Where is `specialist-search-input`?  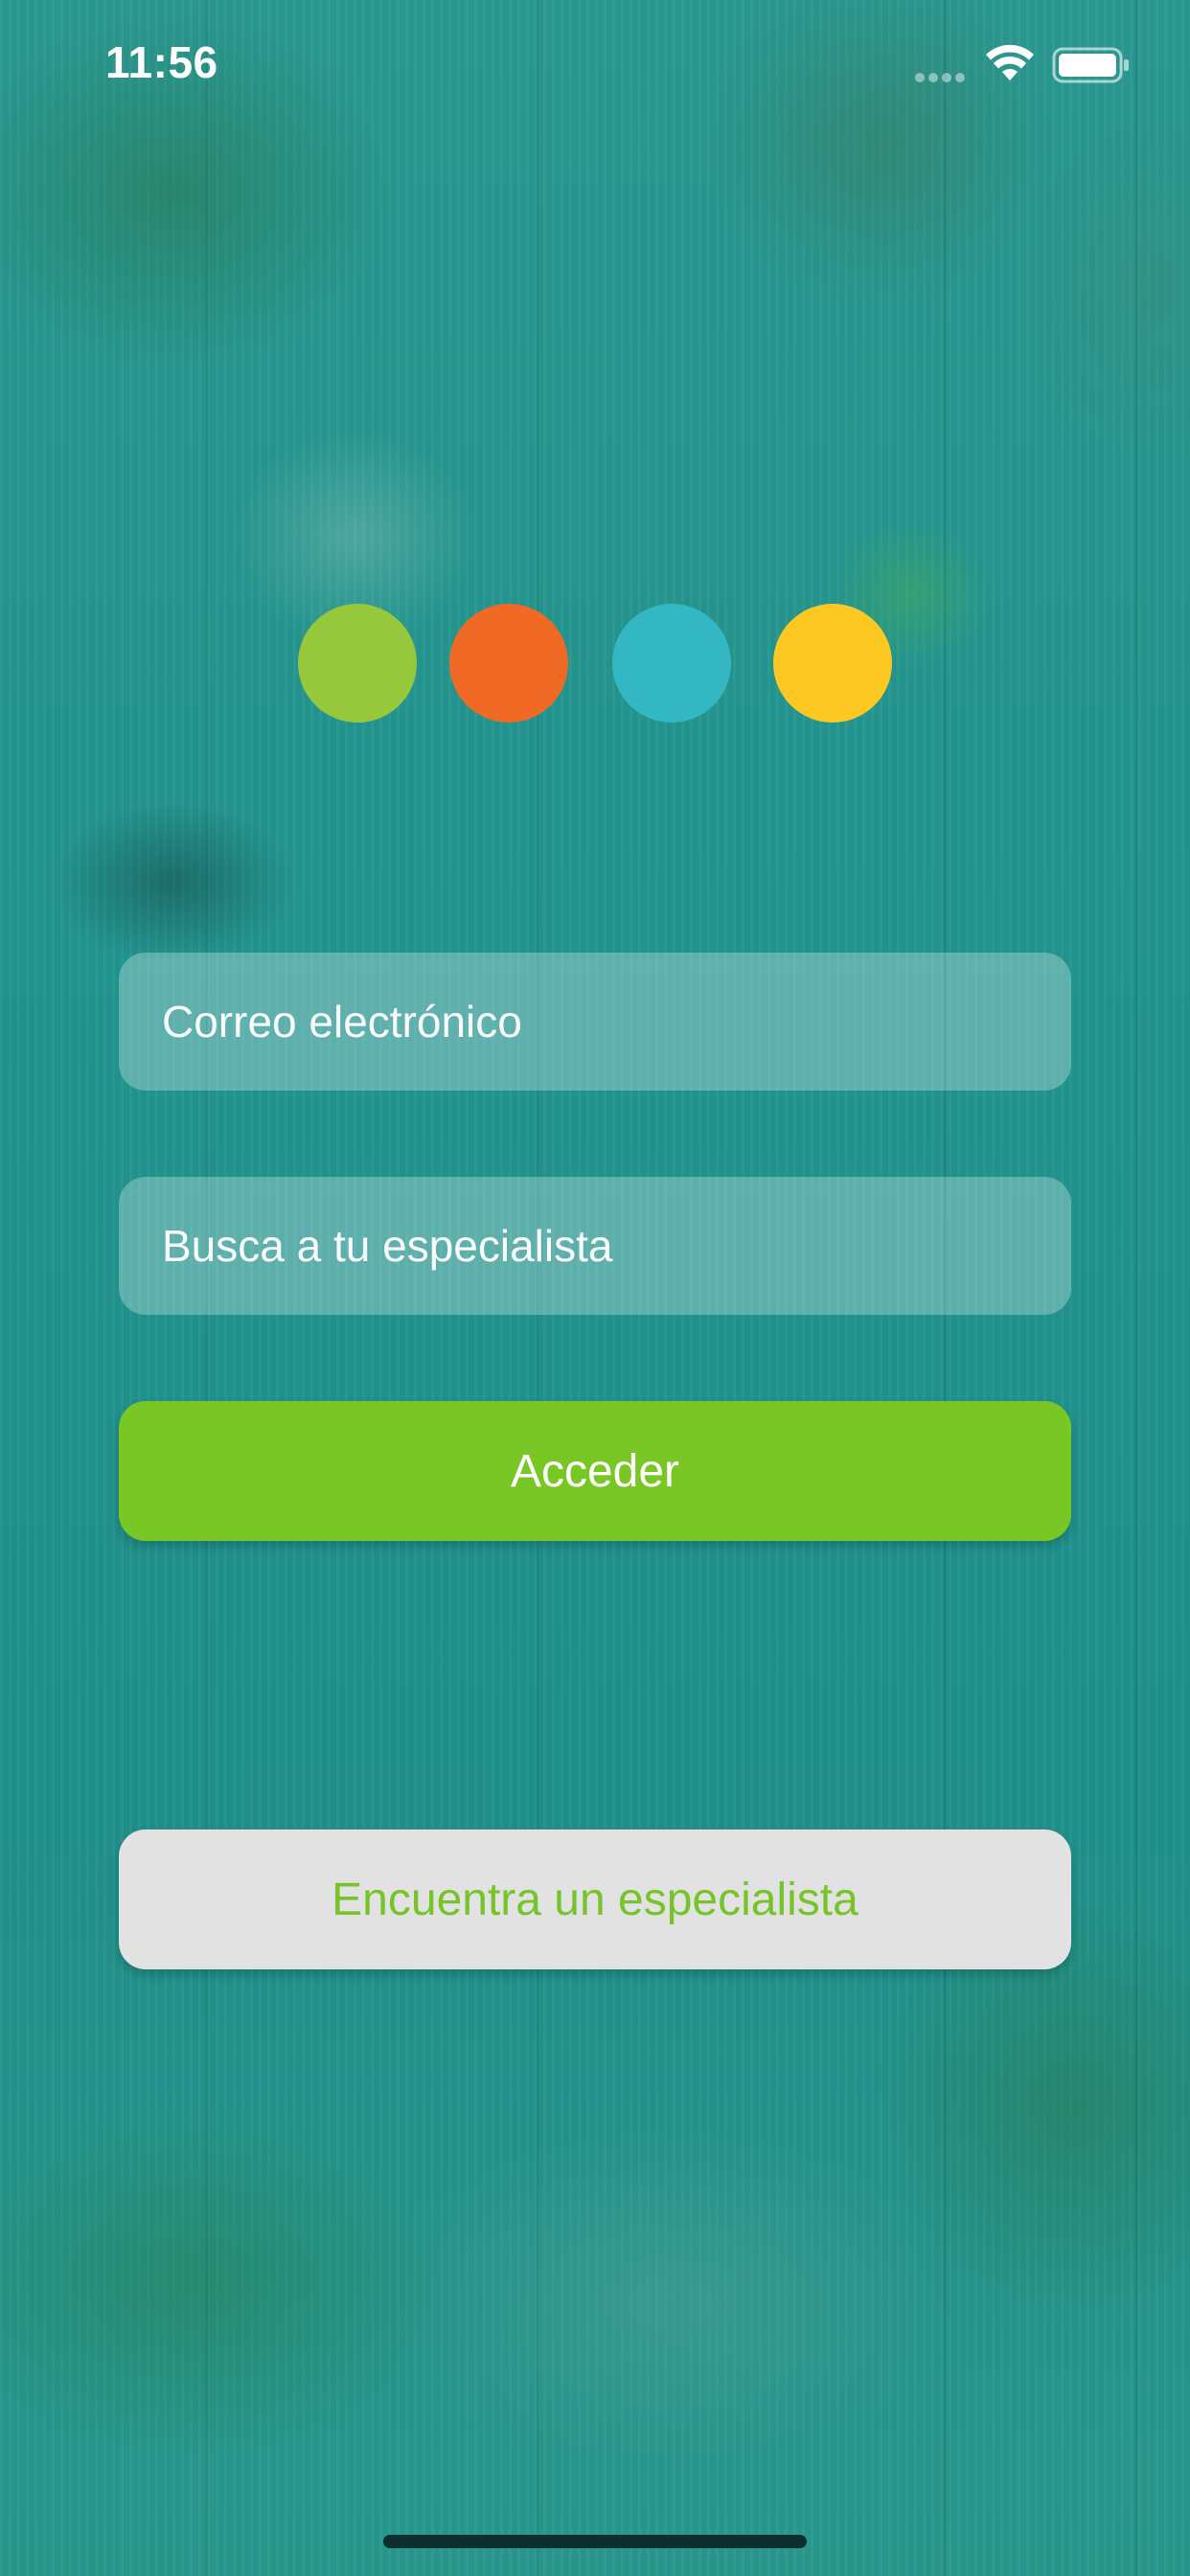 specialist-search-input is located at coordinates (617, 1246).